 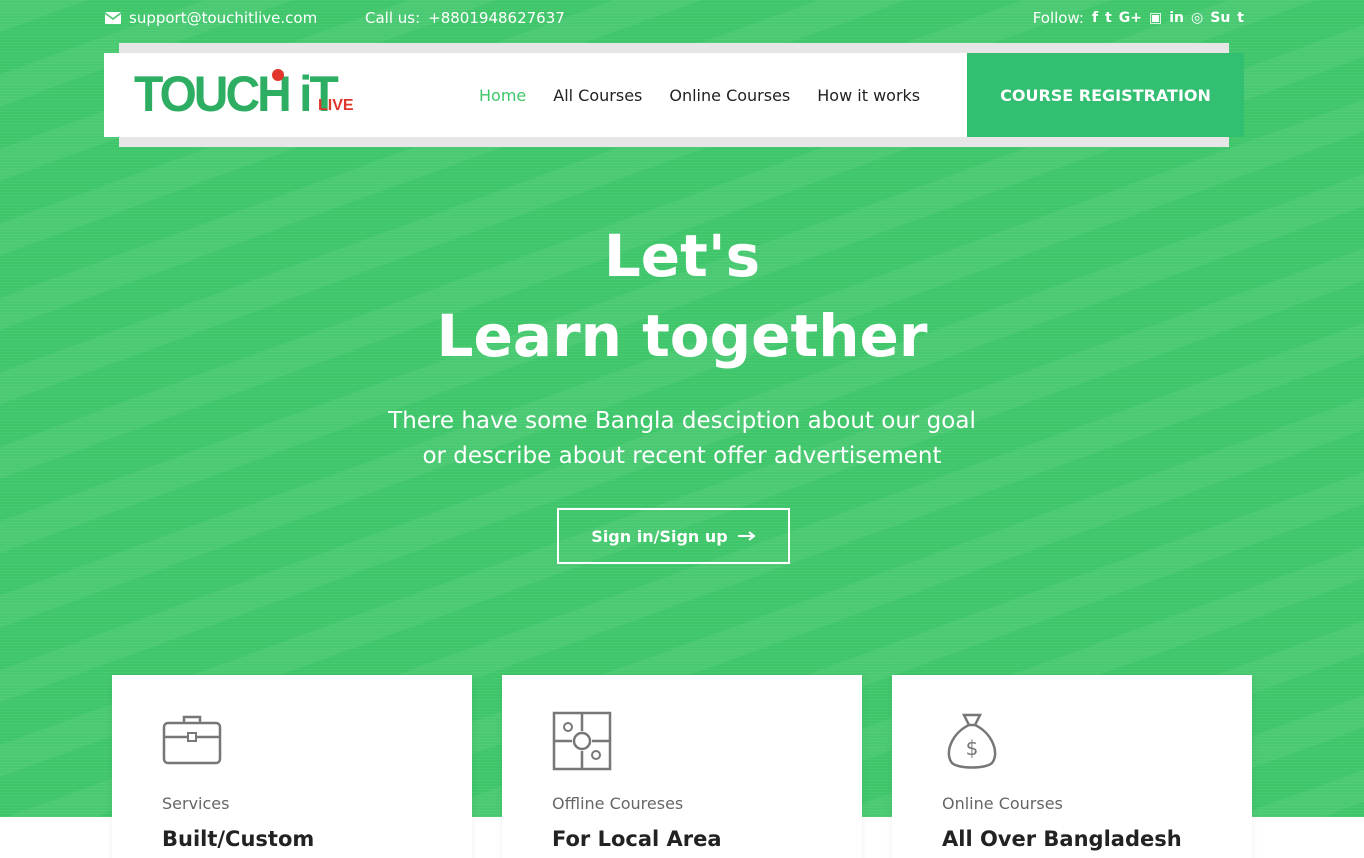 I want to click on logo-dot, so click(x=278, y=75).